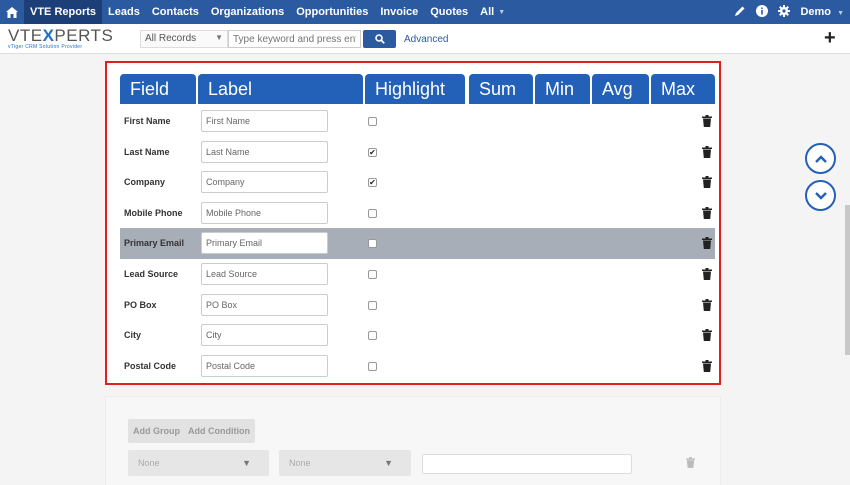  I want to click on field-name: Last Name, so click(147, 151).